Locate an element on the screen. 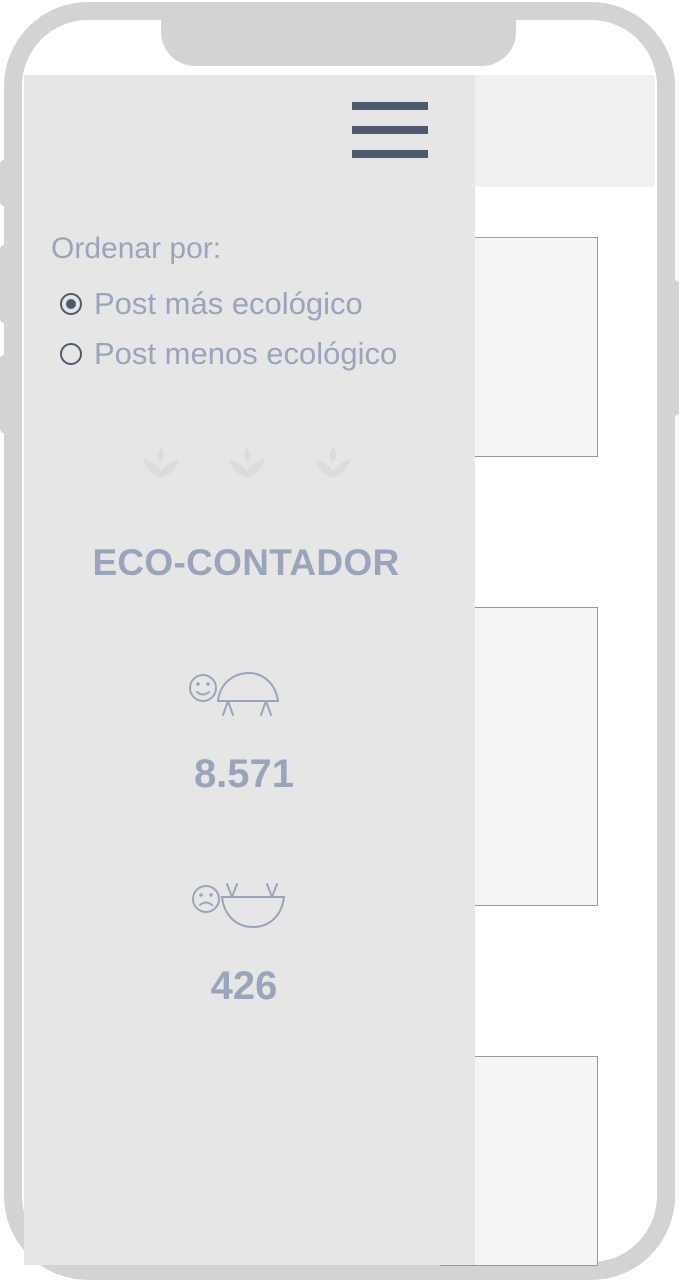 The image size is (679, 1282). hamburger-menu-icon is located at coordinates (390, 130).